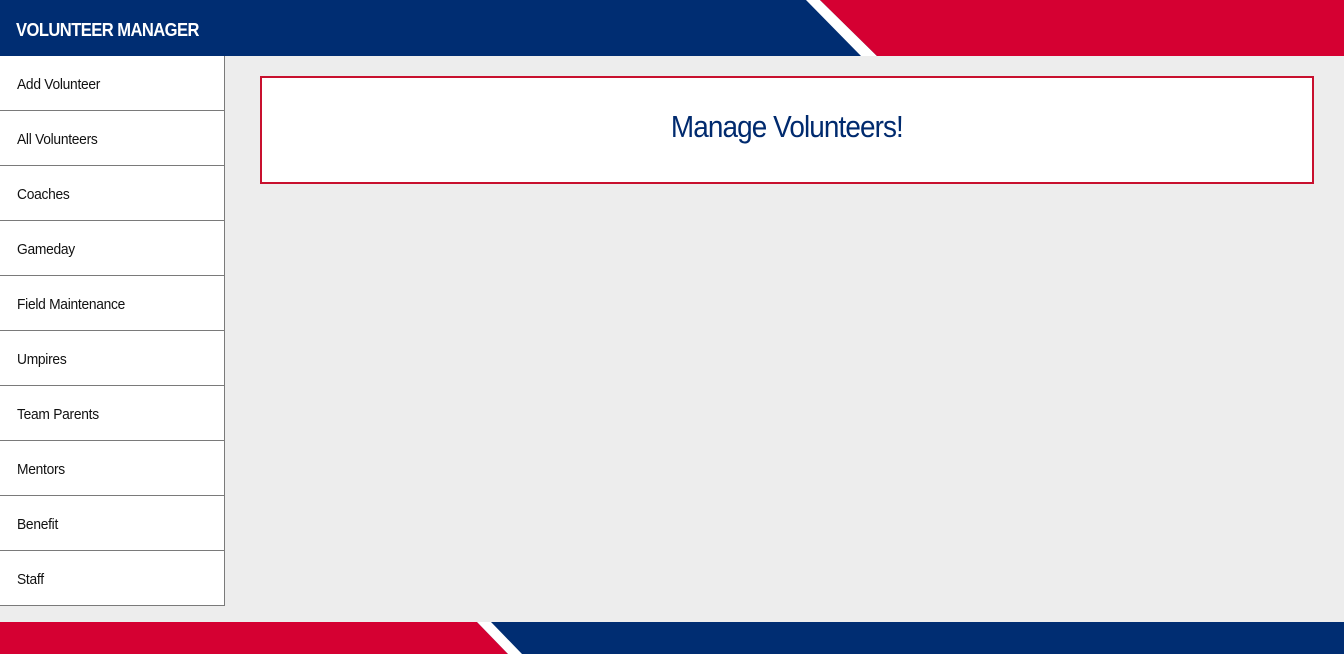 Image resolution: width=1344 pixels, height=654 pixels. I want to click on sidebar-item-gameday: Gameday, so click(112, 248).